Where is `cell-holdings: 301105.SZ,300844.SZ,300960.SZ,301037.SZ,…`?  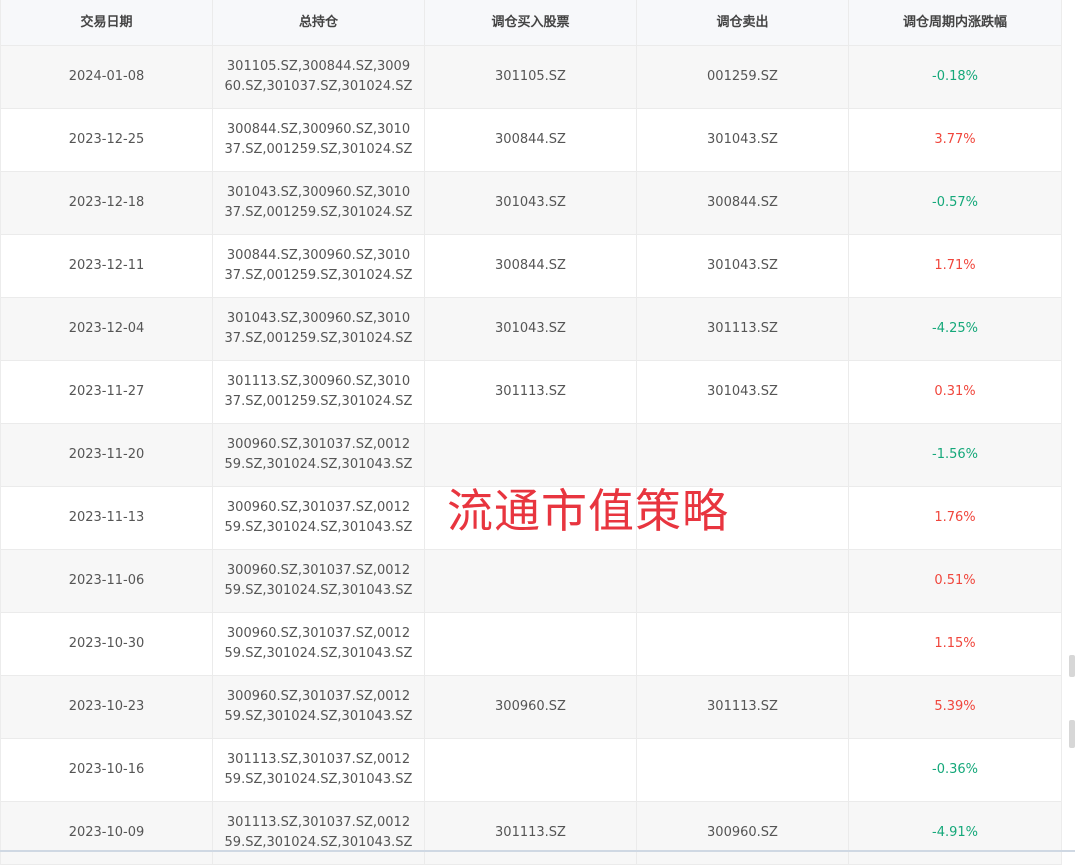
cell-holdings: 301105.SZ,300844.SZ,300960.SZ,301037.SZ,… is located at coordinates (319, 77).